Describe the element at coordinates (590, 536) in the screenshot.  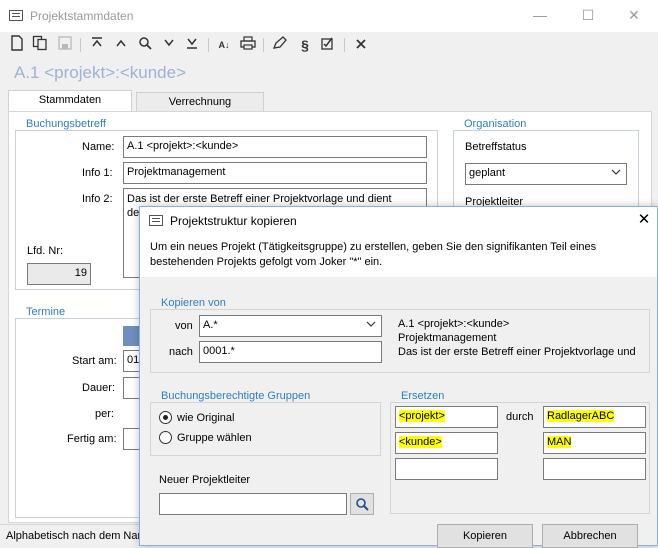
I see `abbrechen-button: Abbrechen` at that location.